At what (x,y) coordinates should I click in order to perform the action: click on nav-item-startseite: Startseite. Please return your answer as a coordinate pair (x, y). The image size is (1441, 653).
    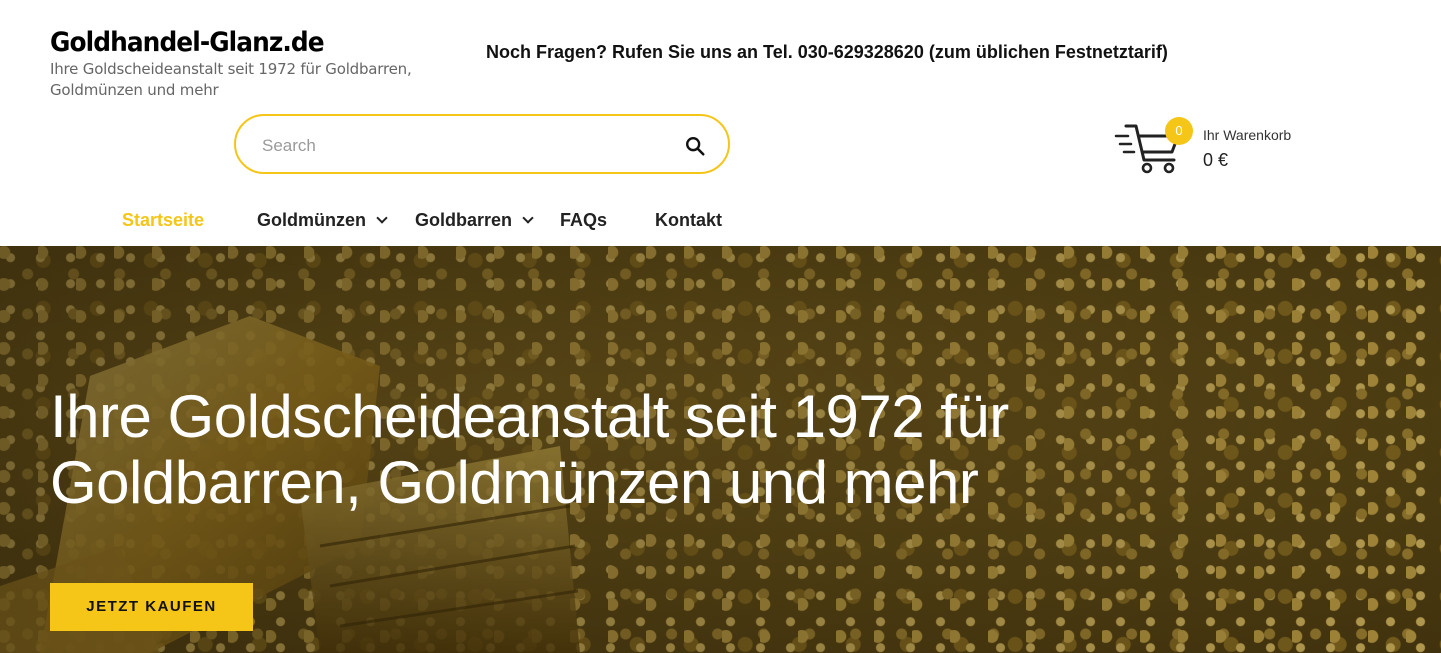
    Looking at the image, I should click on (163, 220).